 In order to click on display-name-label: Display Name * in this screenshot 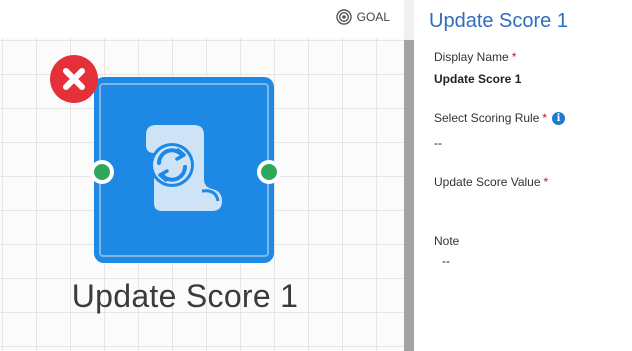, I will do `click(475, 57)`.